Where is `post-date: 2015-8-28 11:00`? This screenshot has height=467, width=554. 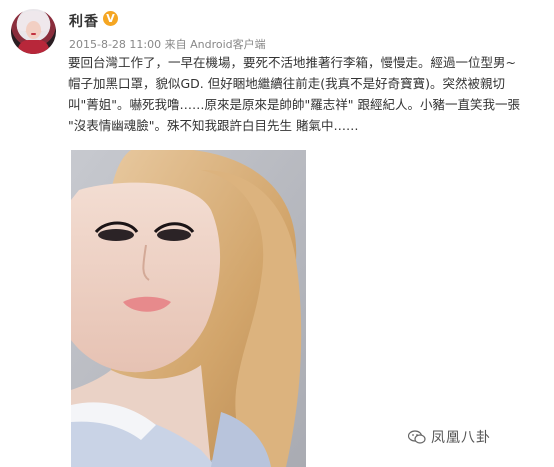 post-date: 2015-8-28 11:00 is located at coordinates (115, 44).